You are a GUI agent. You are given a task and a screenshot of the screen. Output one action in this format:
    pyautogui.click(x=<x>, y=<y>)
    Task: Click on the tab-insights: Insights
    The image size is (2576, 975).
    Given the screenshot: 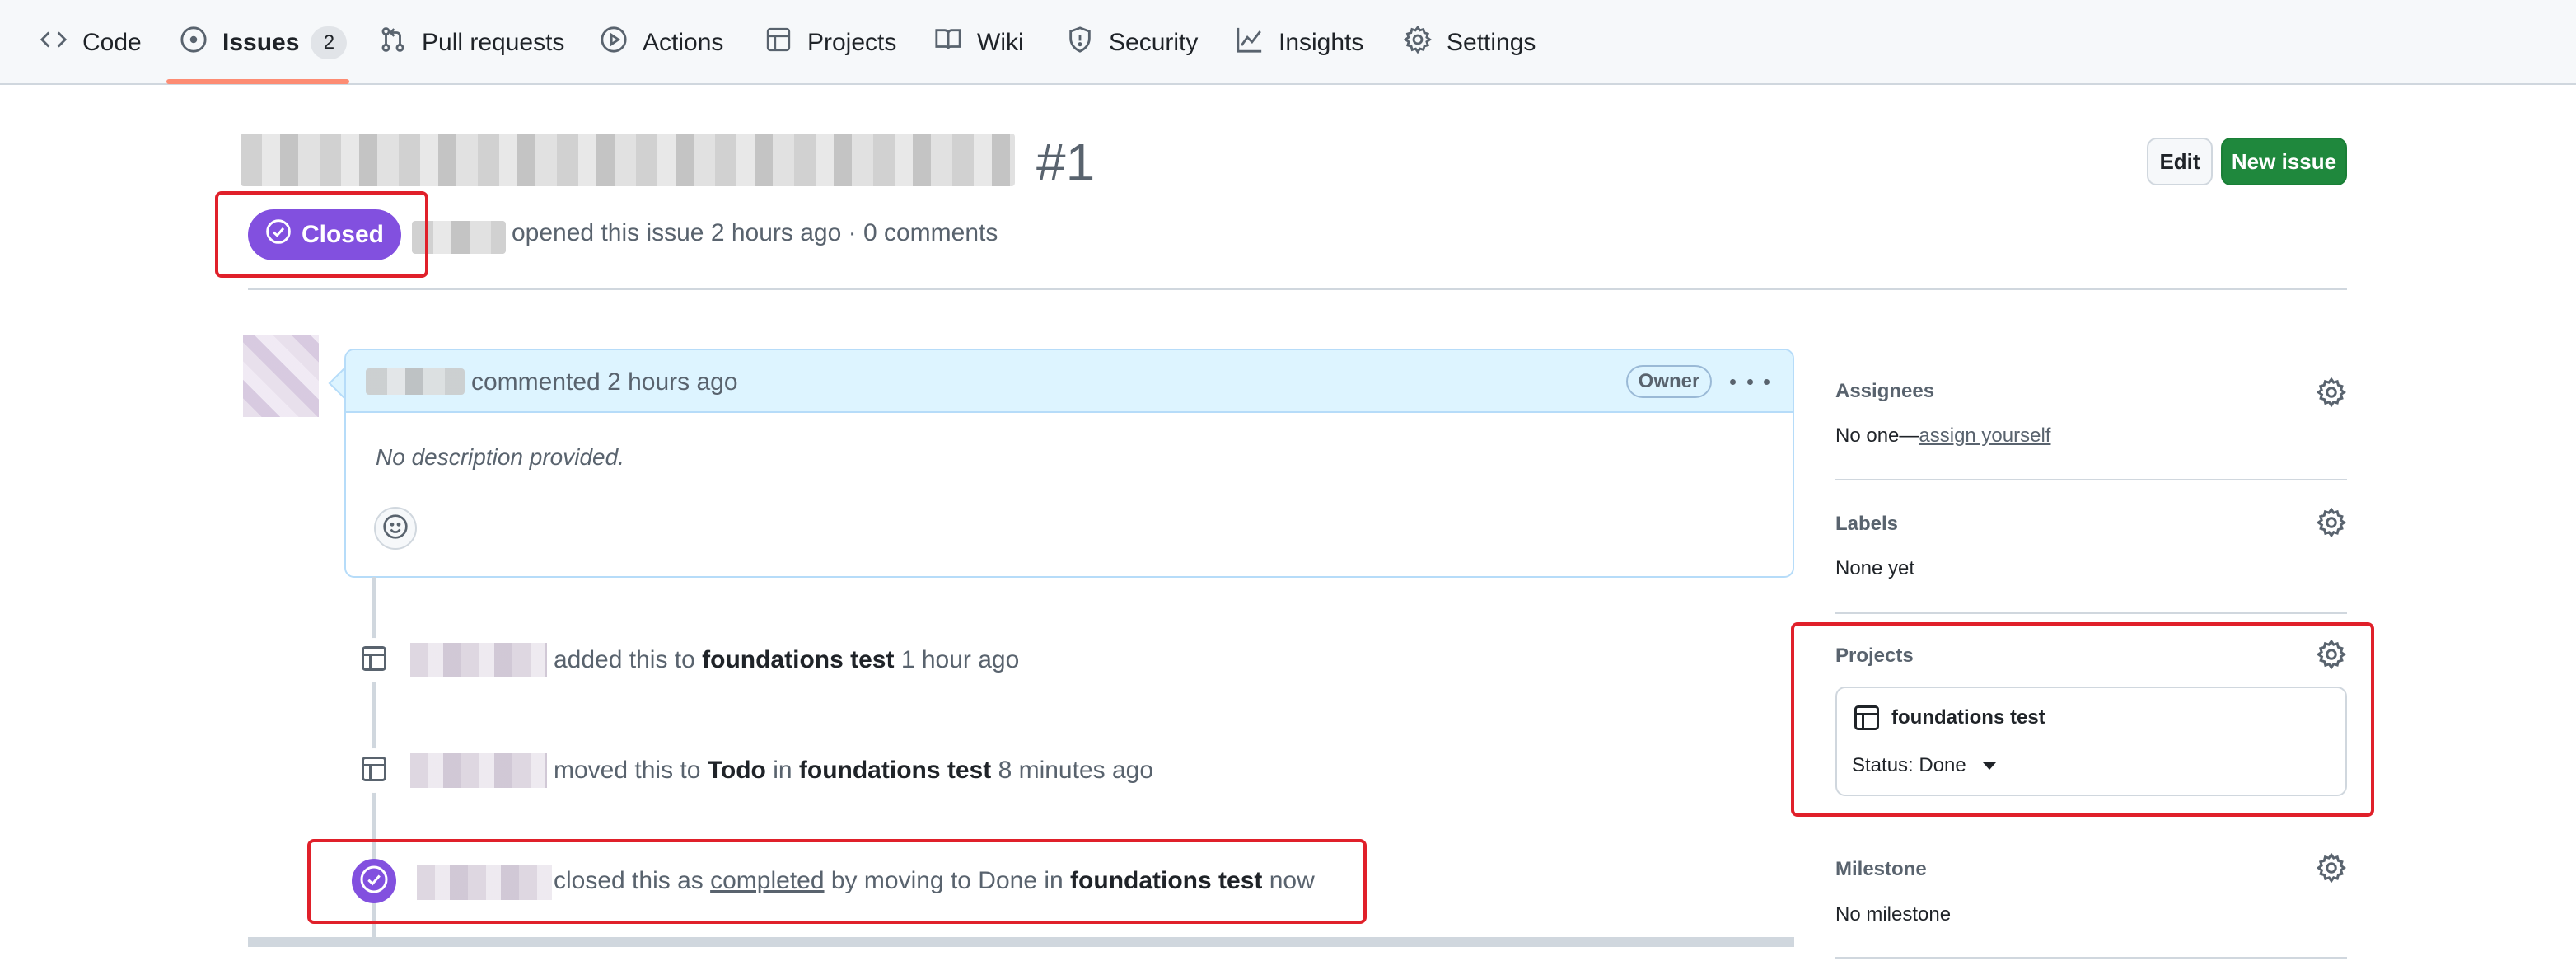 What is the action you would take?
    pyautogui.click(x=1299, y=42)
    